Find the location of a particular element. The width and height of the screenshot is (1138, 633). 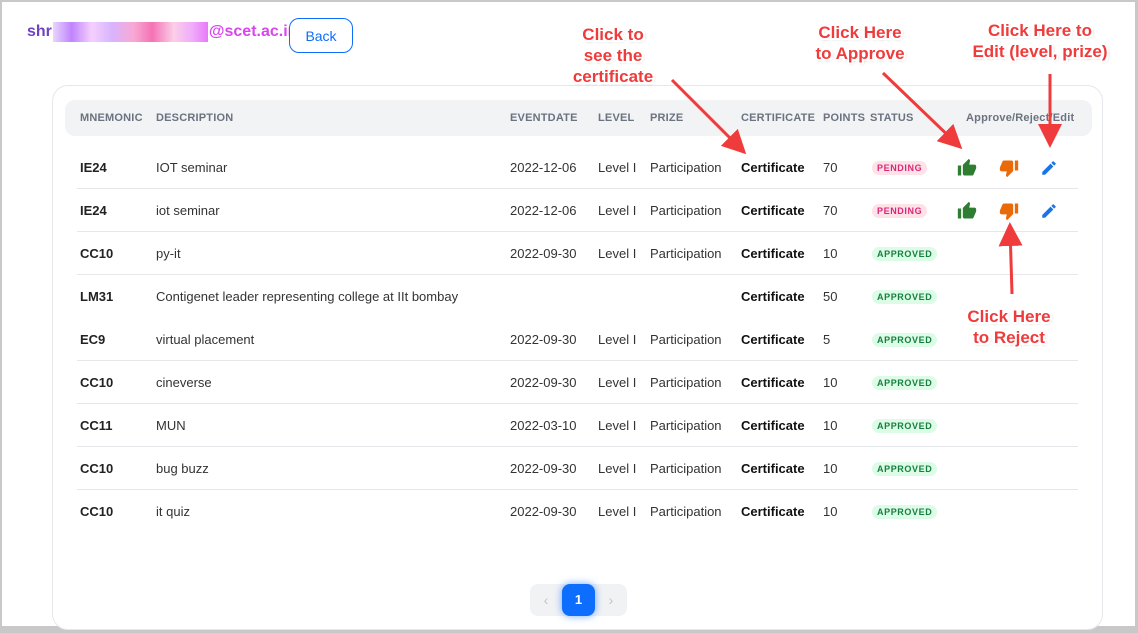

col-prize: PRIZE is located at coordinates (667, 118).